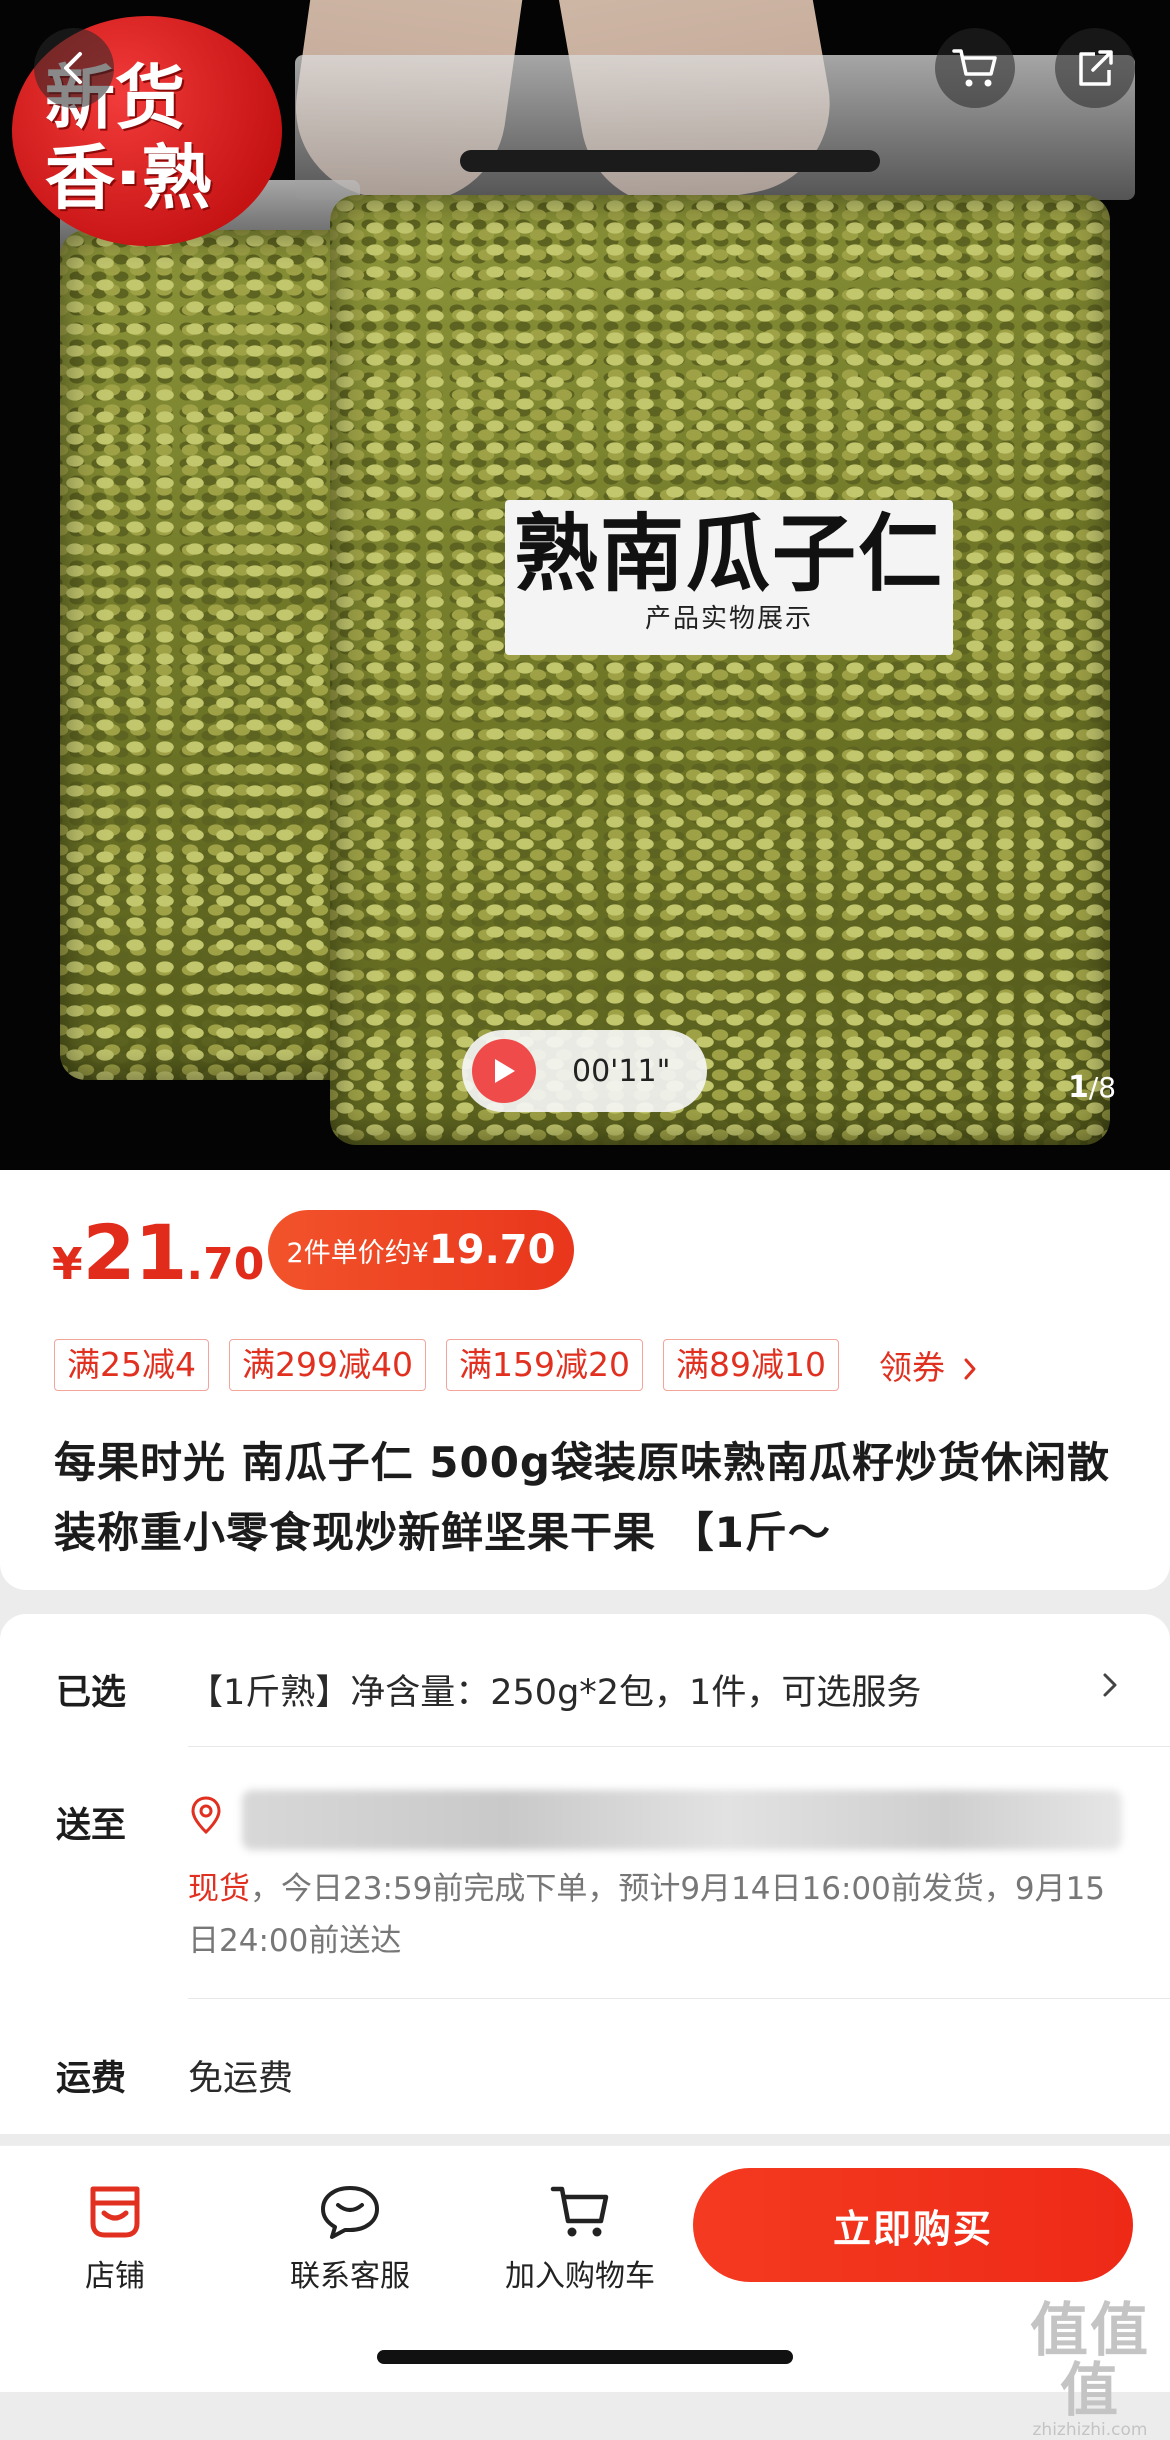 The image size is (1170, 2440). I want to click on coupon-row: 满25减4 满299减40 满159减20 满89减10 领券, so click(609, 1365).